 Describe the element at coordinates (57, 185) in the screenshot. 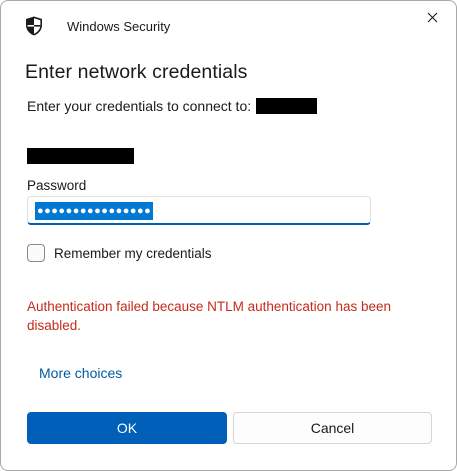

I see `password-label: Password` at that location.